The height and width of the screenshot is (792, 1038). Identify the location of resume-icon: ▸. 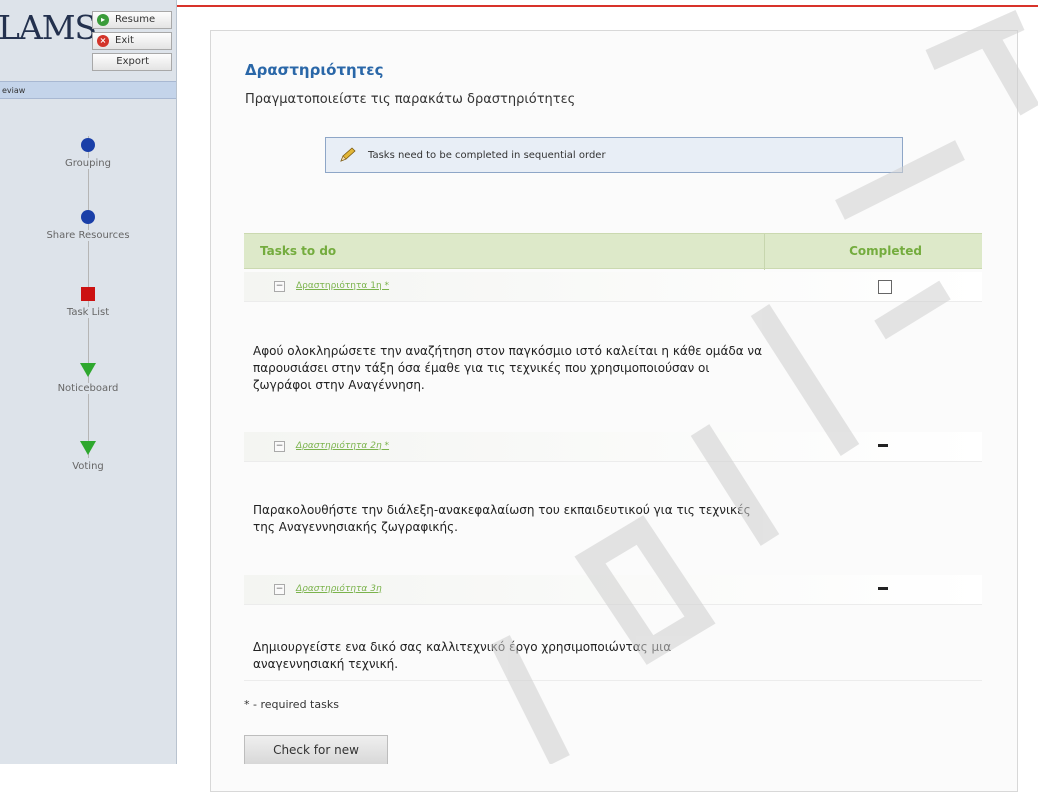
(103, 20).